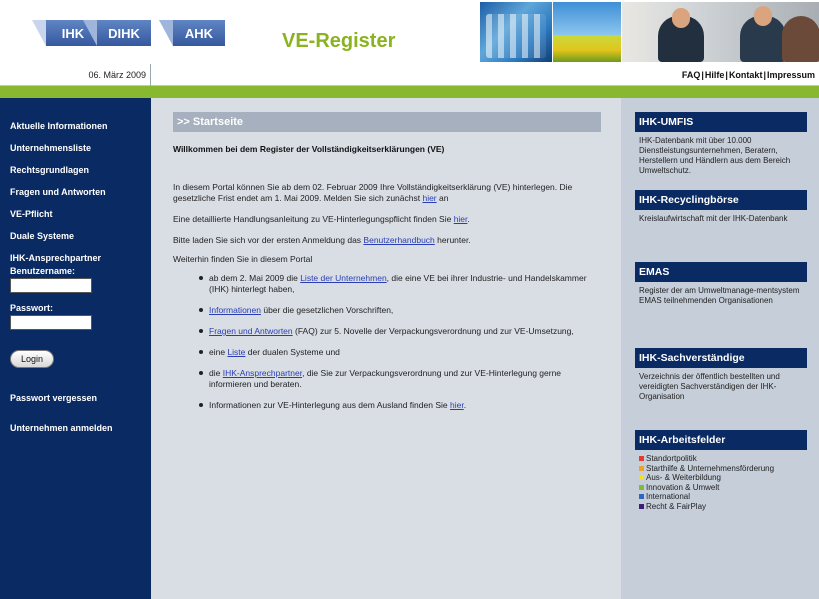 The height and width of the screenshot is (599, 819). Describe the element at coordinates (461, 219) in the screenshot. I see `guide-here-link: hier` at that location.